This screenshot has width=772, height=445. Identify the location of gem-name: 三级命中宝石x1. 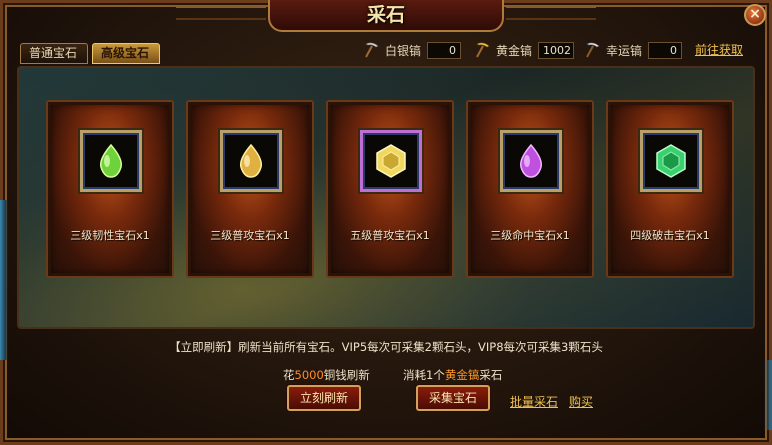
(530, 235).